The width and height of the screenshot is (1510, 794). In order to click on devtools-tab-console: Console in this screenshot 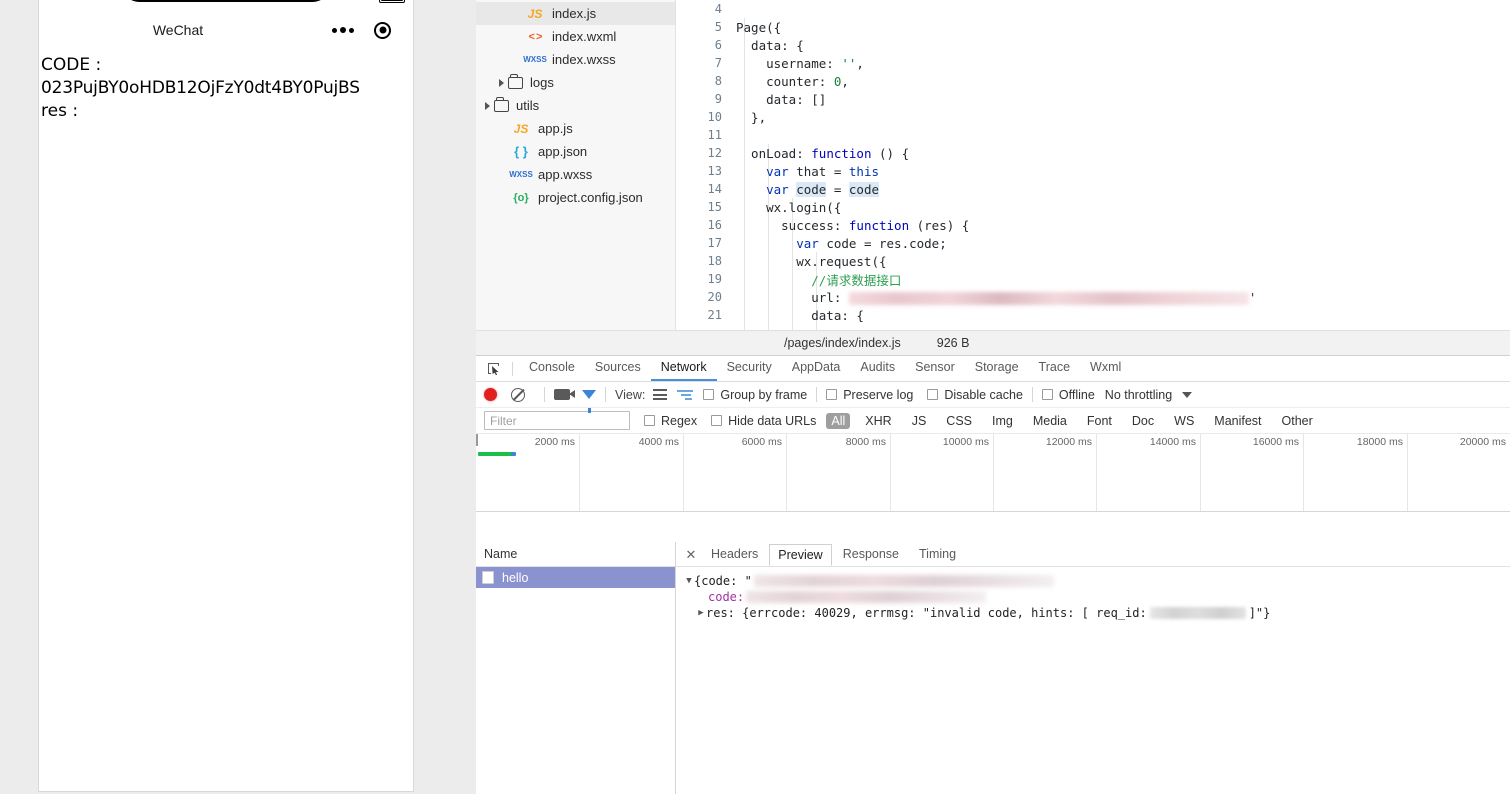, I will do `click(552, 368)`.